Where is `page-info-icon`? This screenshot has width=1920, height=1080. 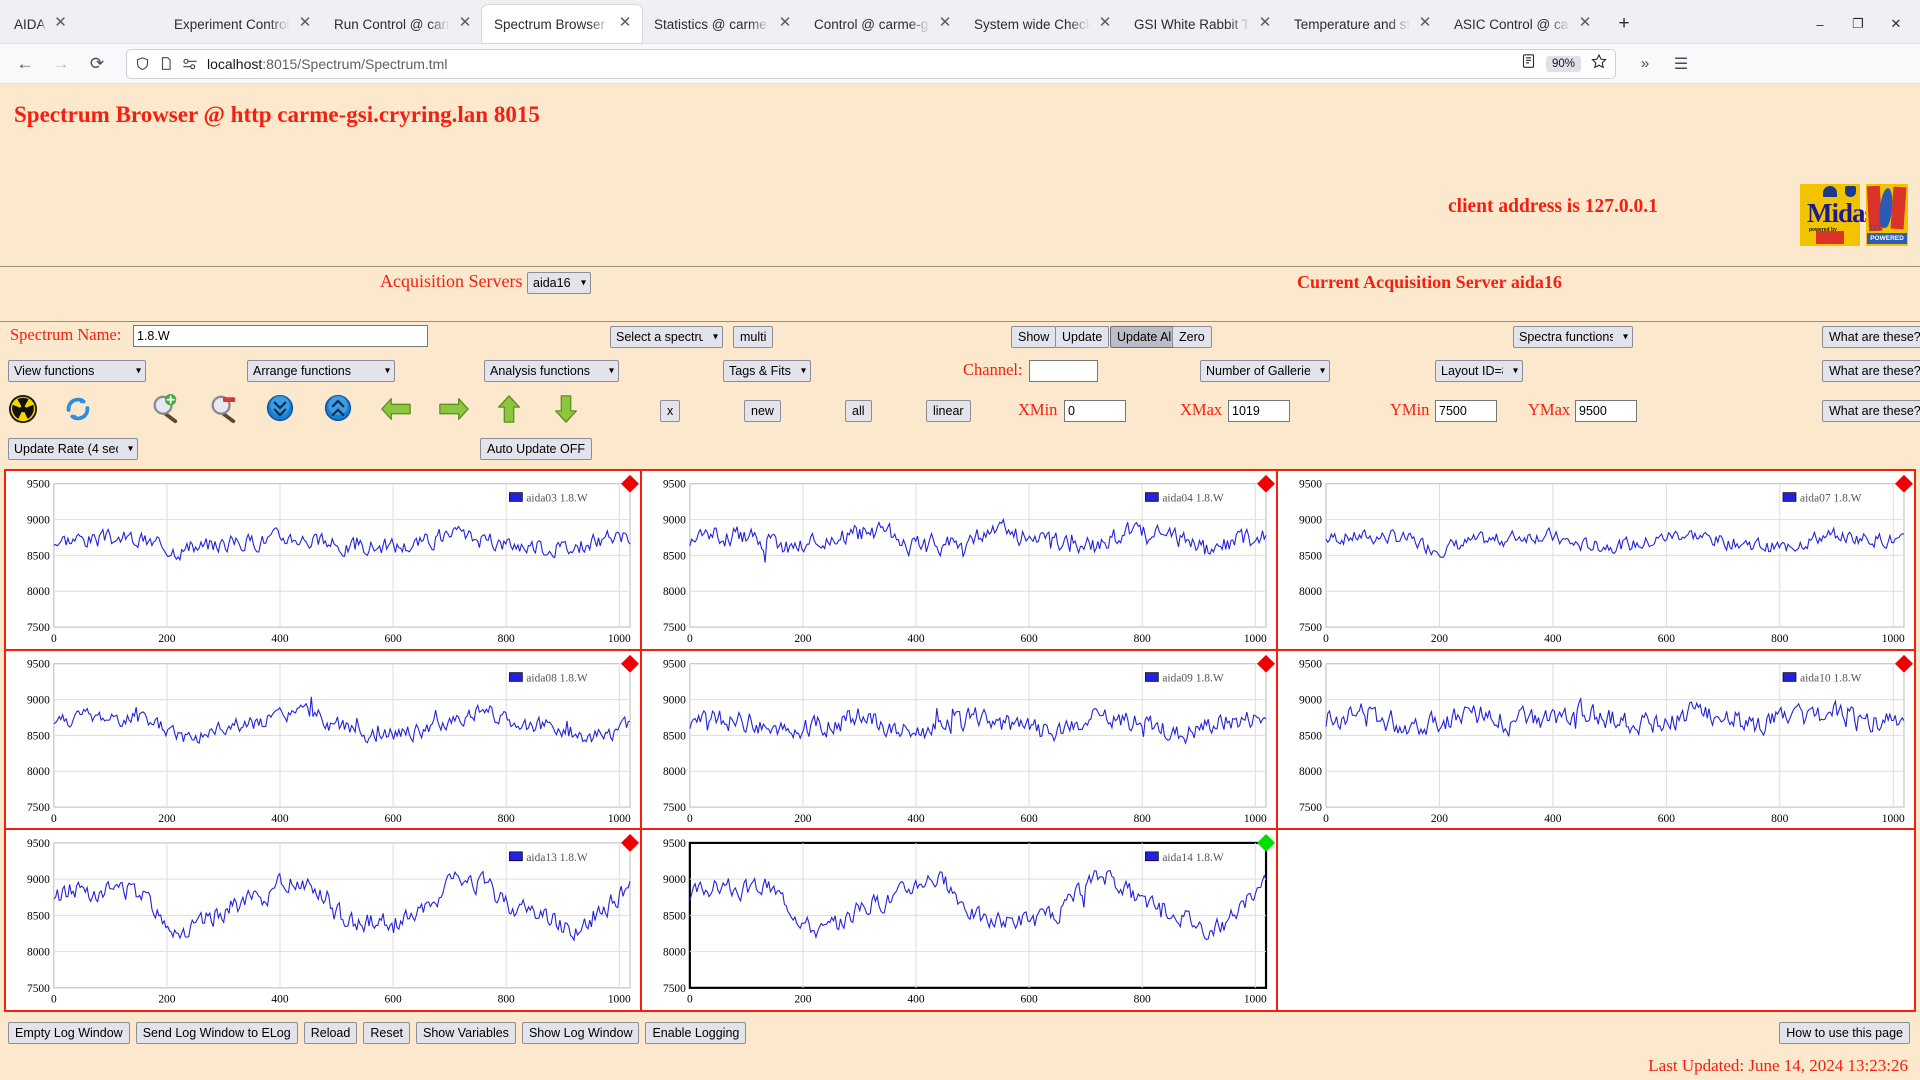 page-info-icon is located at coordinates (166, 63).